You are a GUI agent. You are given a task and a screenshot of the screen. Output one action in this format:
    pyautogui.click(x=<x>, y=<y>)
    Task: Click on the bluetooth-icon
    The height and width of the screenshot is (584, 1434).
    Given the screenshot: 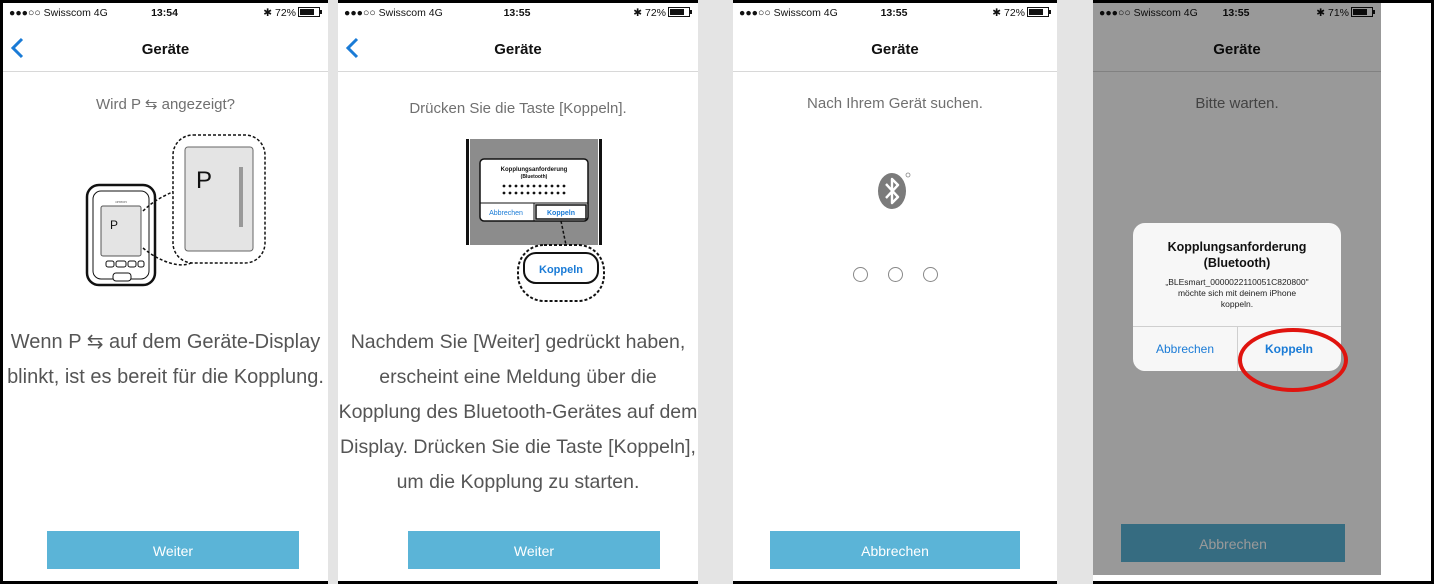 What is the action you would take?
    pyautogui.click(x=894, y=190)
    